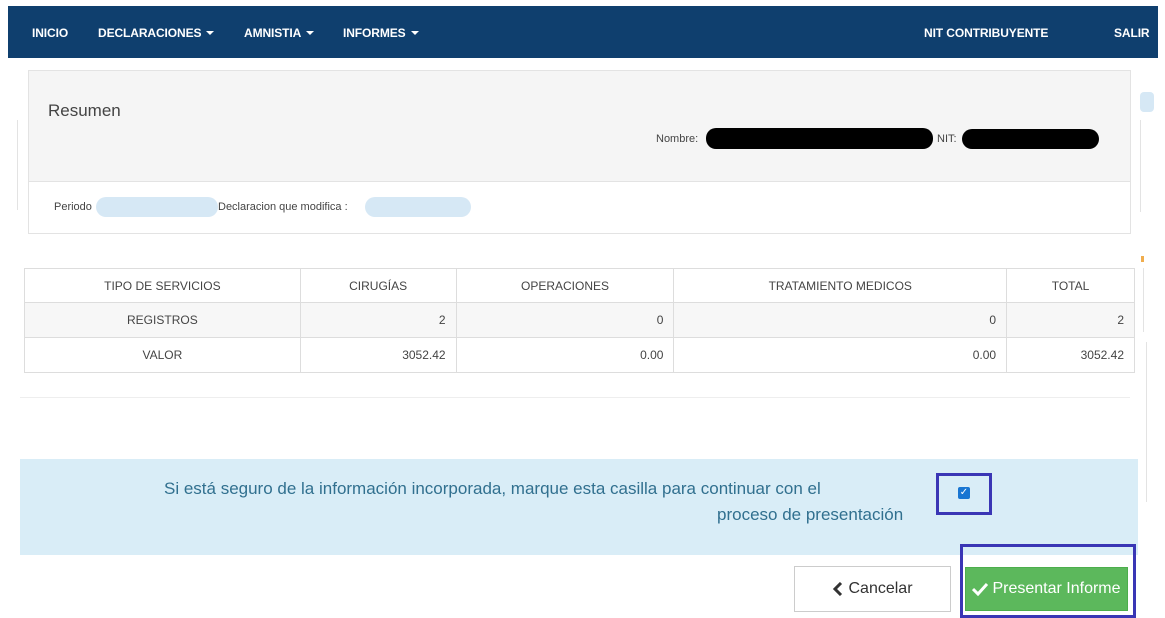 This screenshot has width=1165, height=618. What do you see at coordinates (162, 285) in the screenshot?
I see `col-header: TIPO DE SERVICIOS` at bounding box center [162, 285].